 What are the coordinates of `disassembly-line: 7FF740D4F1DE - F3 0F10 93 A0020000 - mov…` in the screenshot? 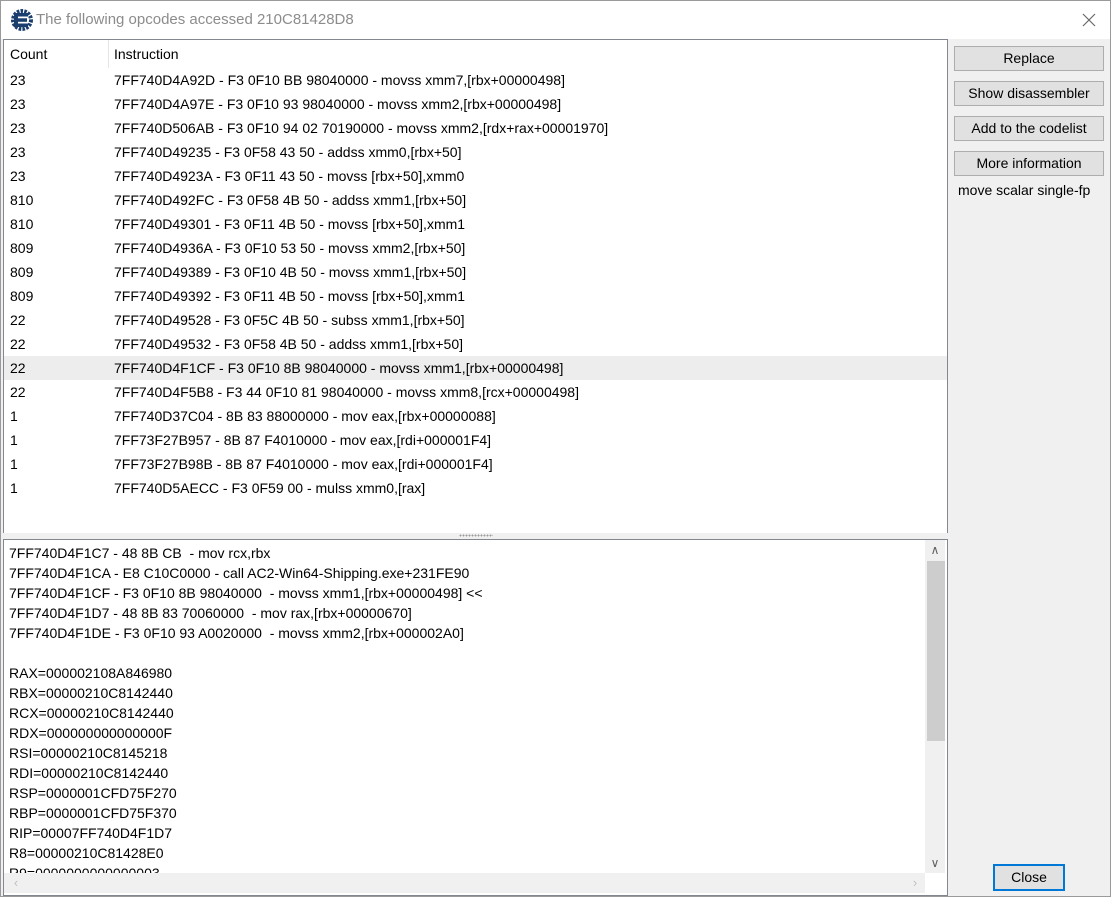 It's located at (236, 633).